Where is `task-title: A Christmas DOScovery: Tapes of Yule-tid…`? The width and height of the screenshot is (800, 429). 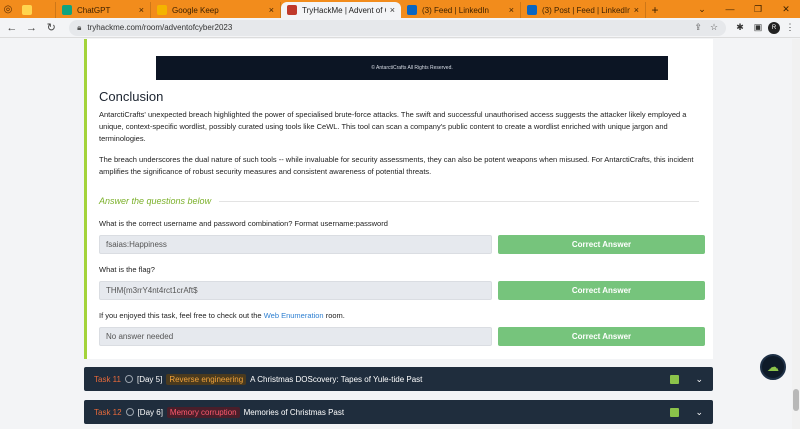 task-title: A Christmas DOScovery: Tapes of Yule-tid… is located at coordinates (336, 379).